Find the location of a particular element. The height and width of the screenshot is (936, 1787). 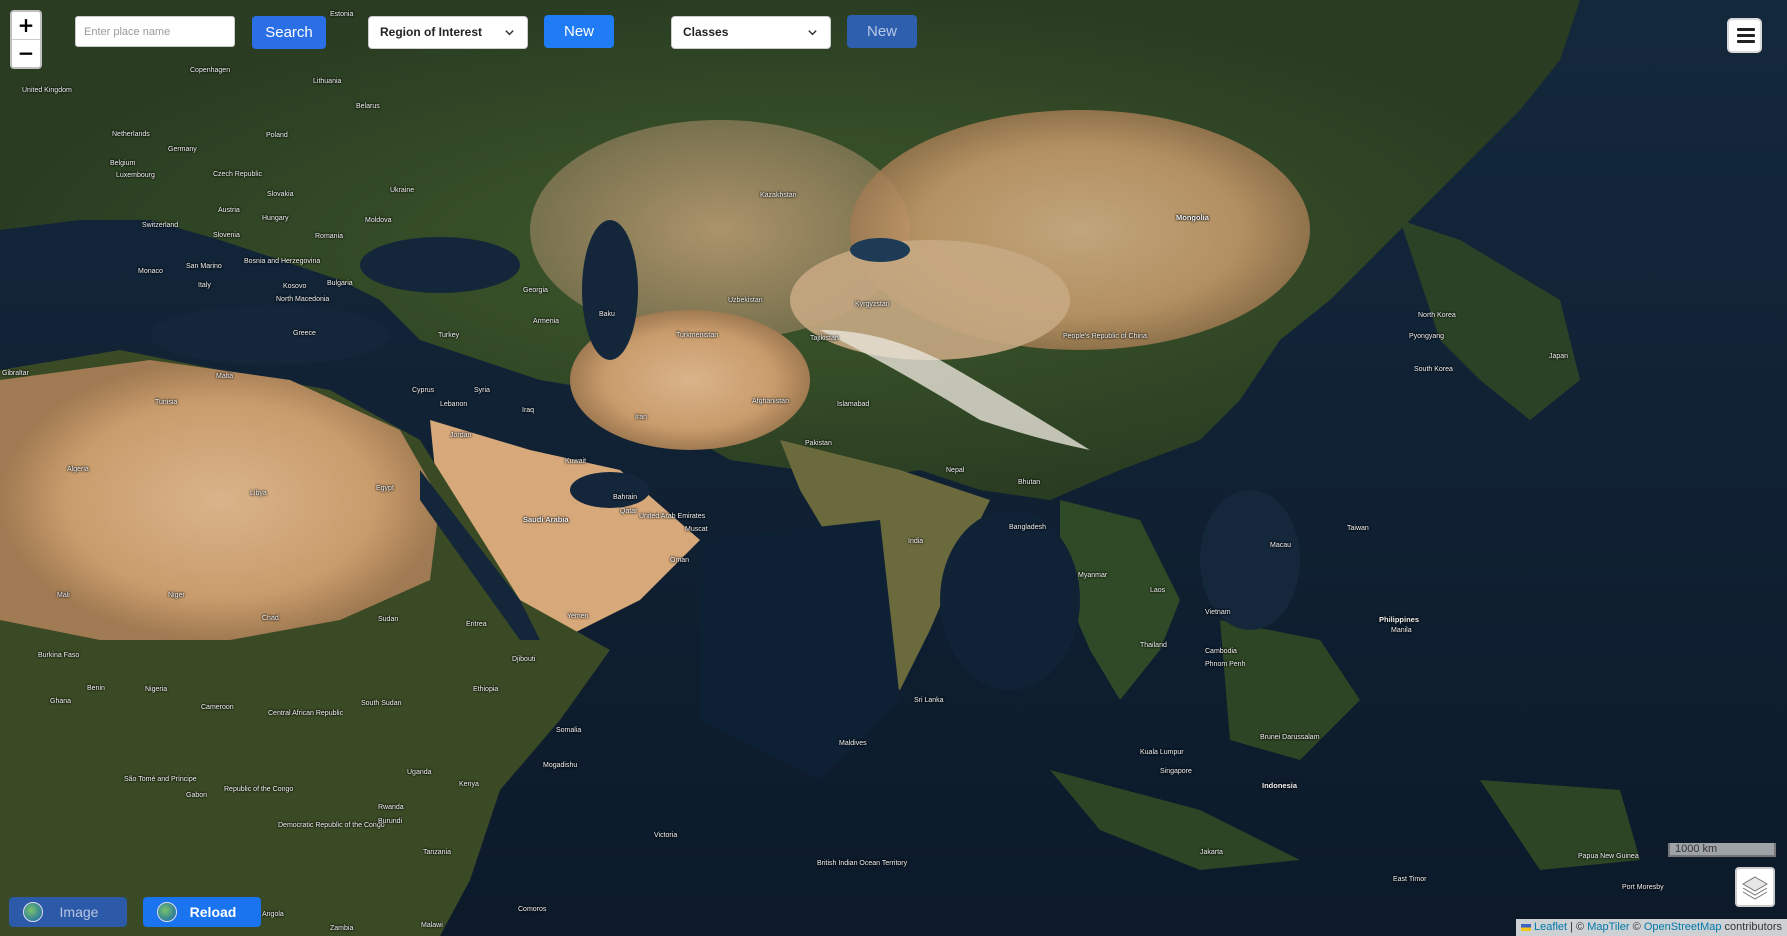

map-label: Laos is located at coordinates (1158, 590).